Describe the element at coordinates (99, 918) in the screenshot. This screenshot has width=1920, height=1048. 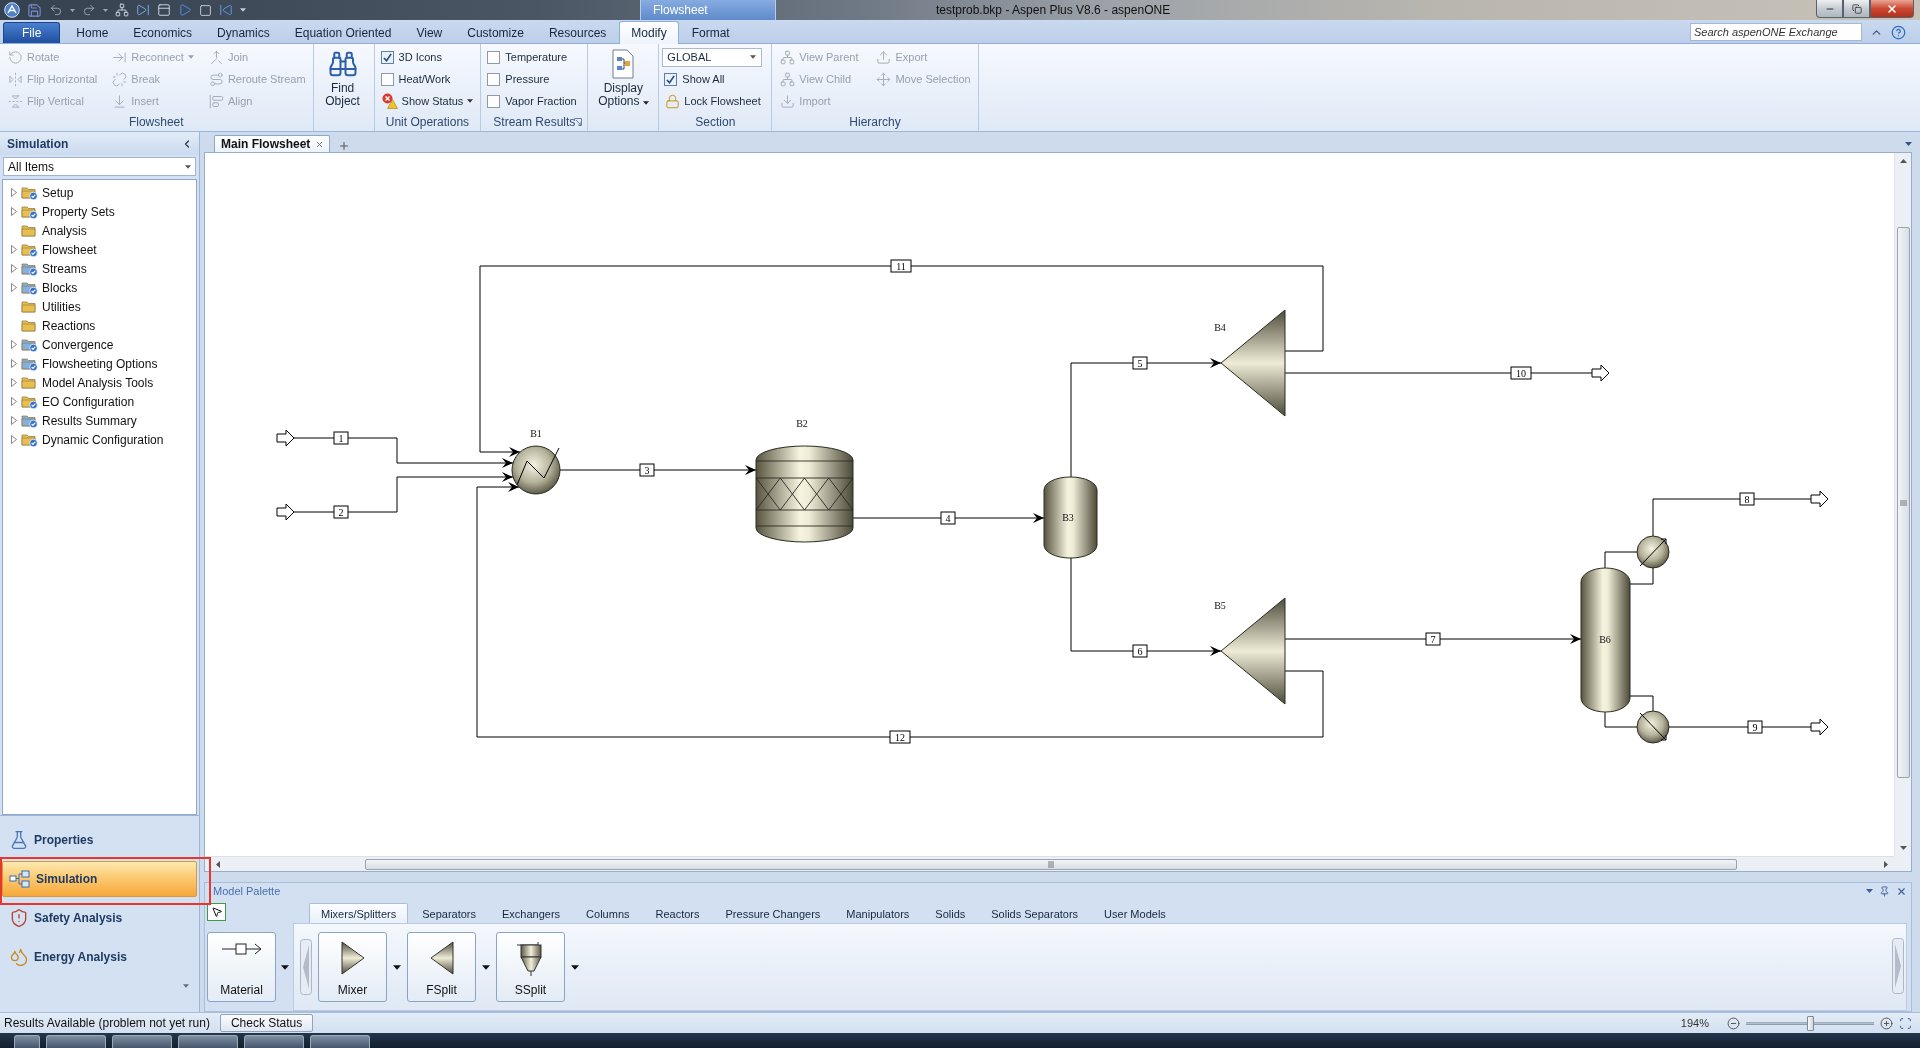
I see `module-button: Safety Analysis` at that location.